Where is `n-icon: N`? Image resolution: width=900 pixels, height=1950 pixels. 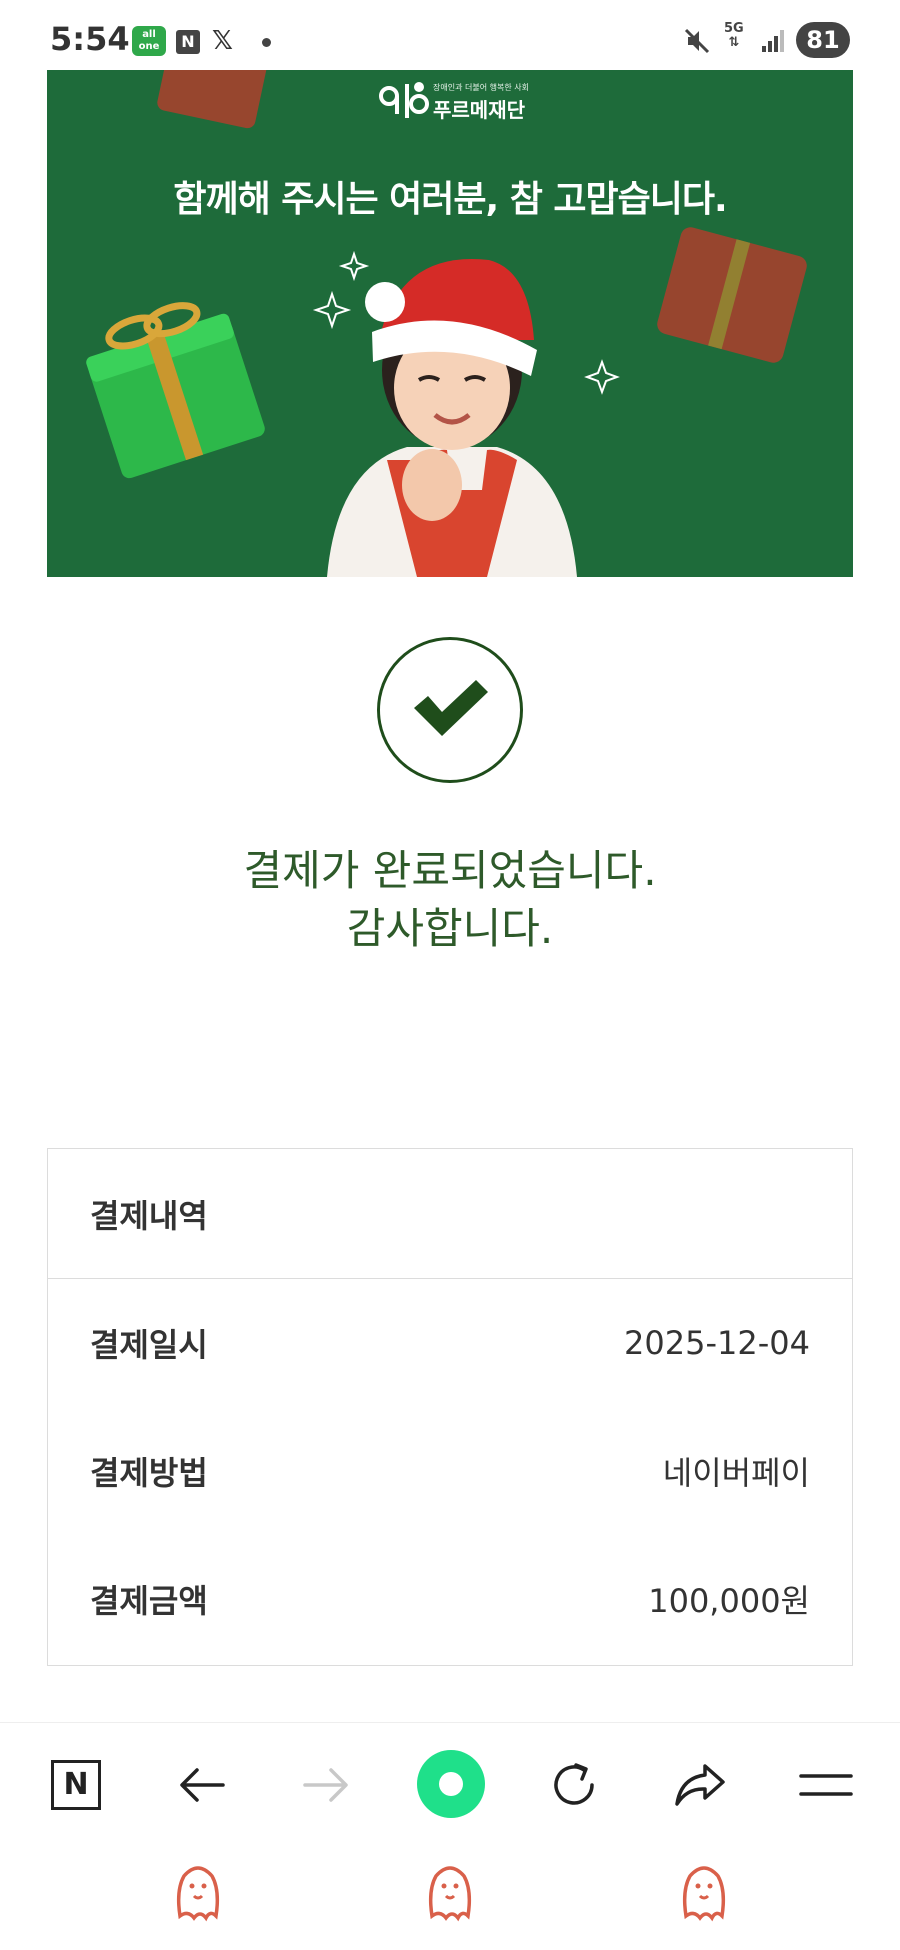 n-icon: N is located at coordinates (76, 1785).